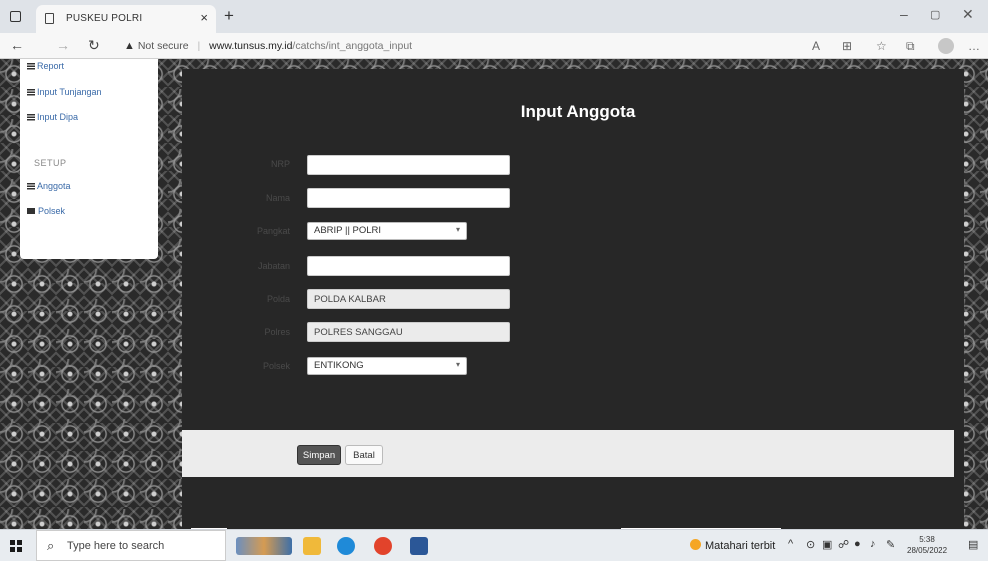 The width and height of the screenshot is (988, 561). What do you see at coordinates (277, 198) in the screenshot?
I see `nama-label: Nama` at bounding box center [277, 198].